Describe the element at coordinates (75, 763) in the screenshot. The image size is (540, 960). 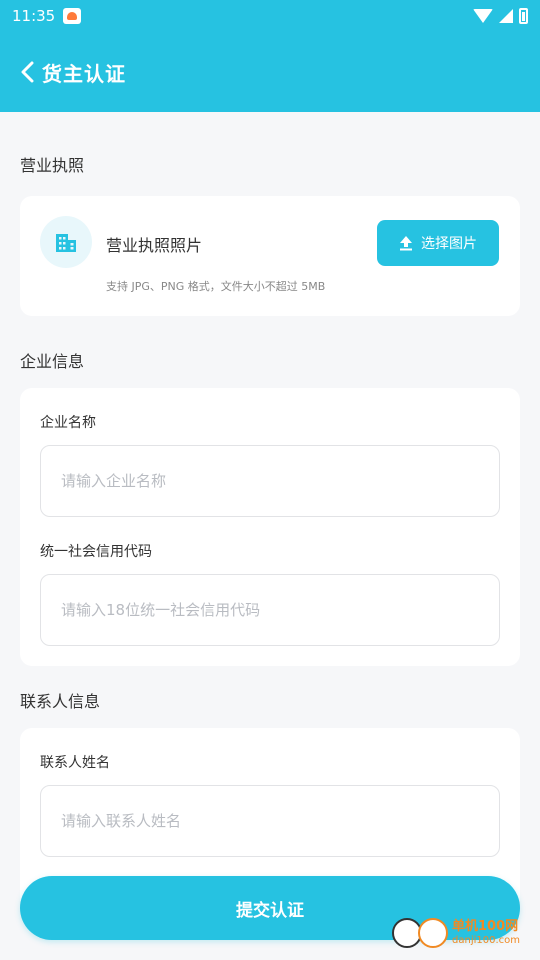
I see `contact-name-label: 联系人姓名` at that location.